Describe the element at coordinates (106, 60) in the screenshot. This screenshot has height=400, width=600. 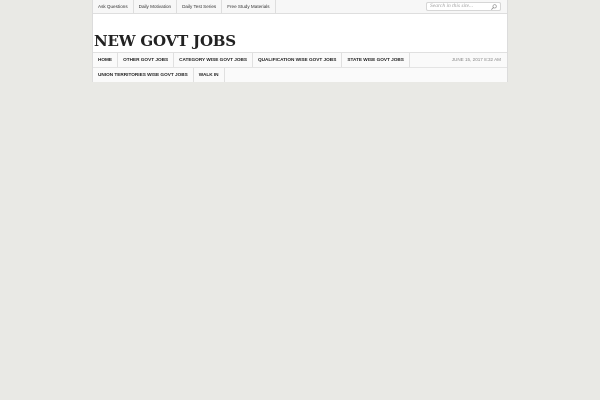
I see `nav-item-home: HOME` at that location.